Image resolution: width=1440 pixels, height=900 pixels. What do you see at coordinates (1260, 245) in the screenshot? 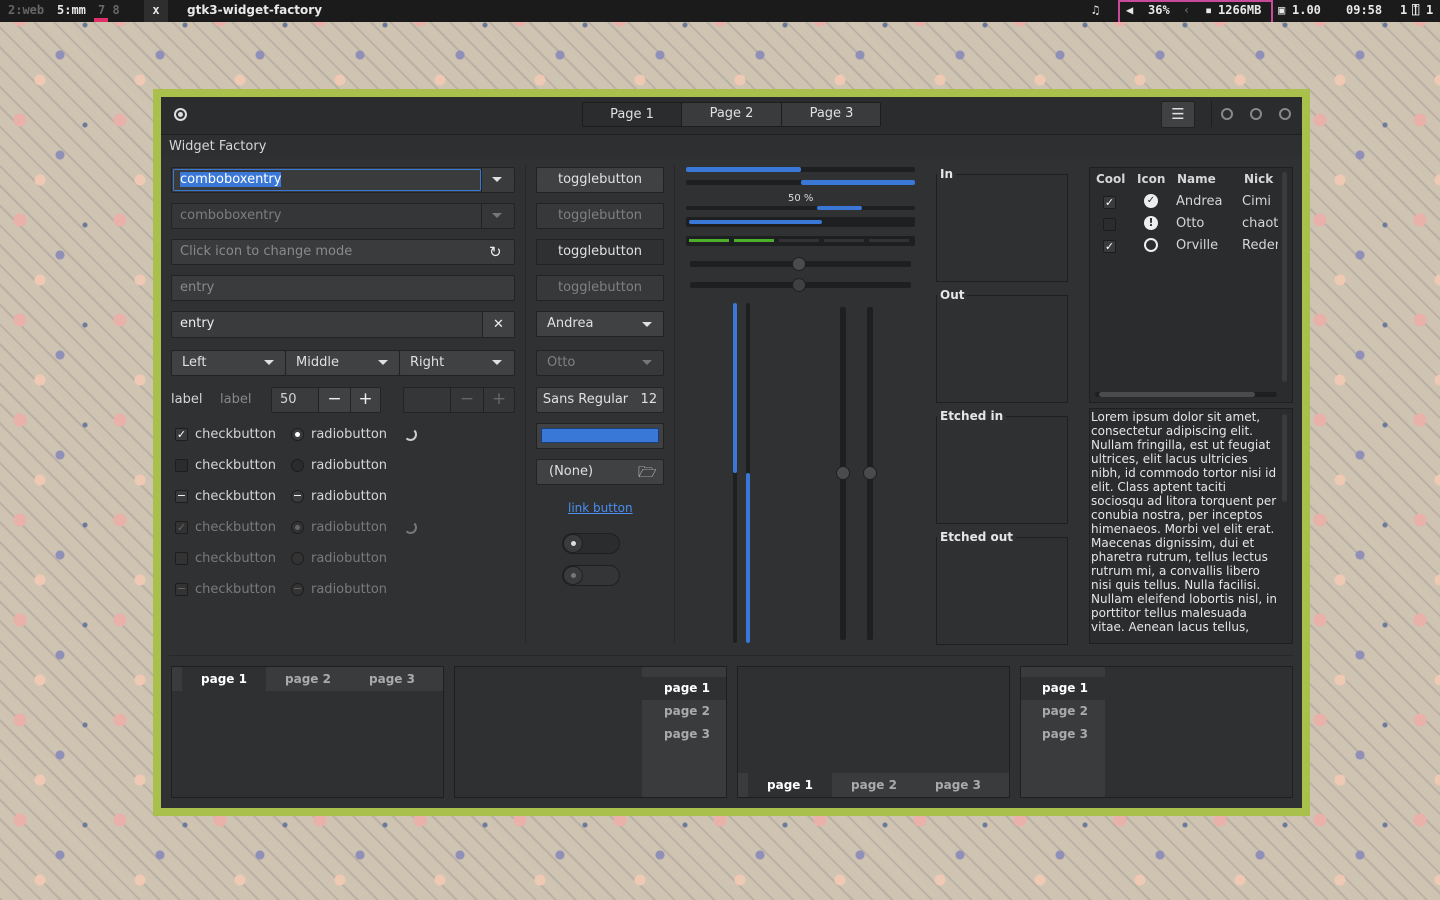
I see `tree-row-nick: Reder` at bounding box center [1260, 245].